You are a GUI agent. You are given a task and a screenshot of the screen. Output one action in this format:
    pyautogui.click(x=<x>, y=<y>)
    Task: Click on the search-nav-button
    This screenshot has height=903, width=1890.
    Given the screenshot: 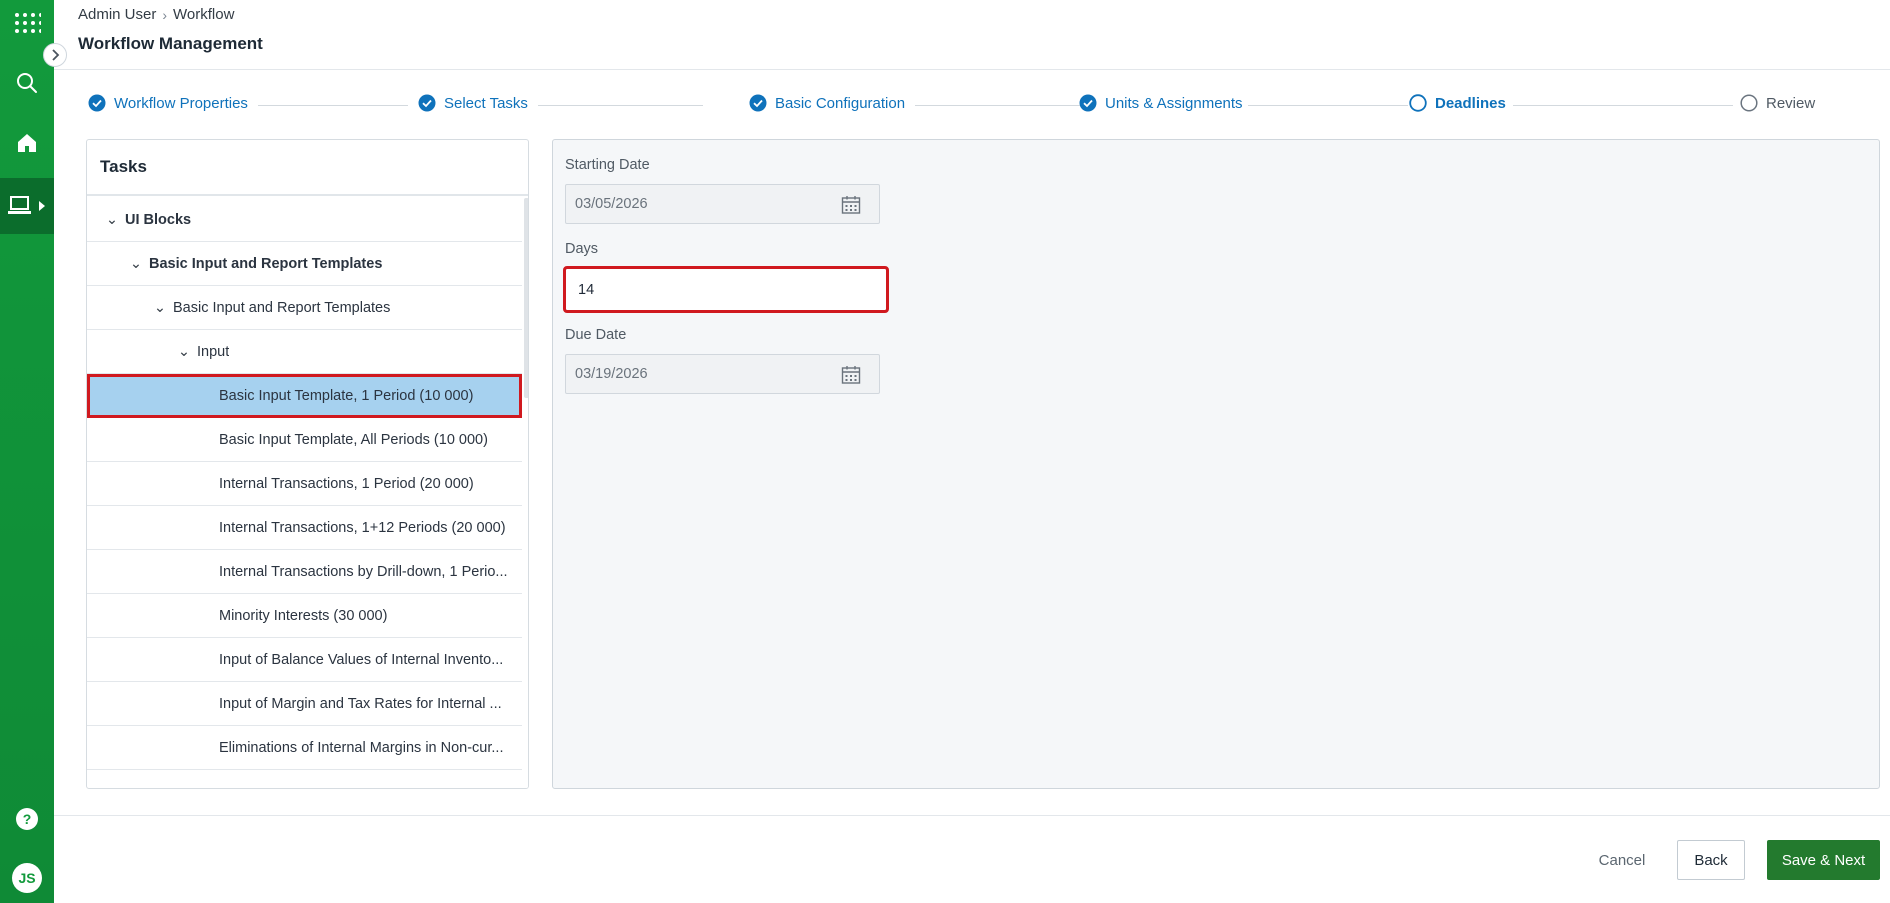 What is the action you would take?
    pyautogui.click(x=27, y=83)
    